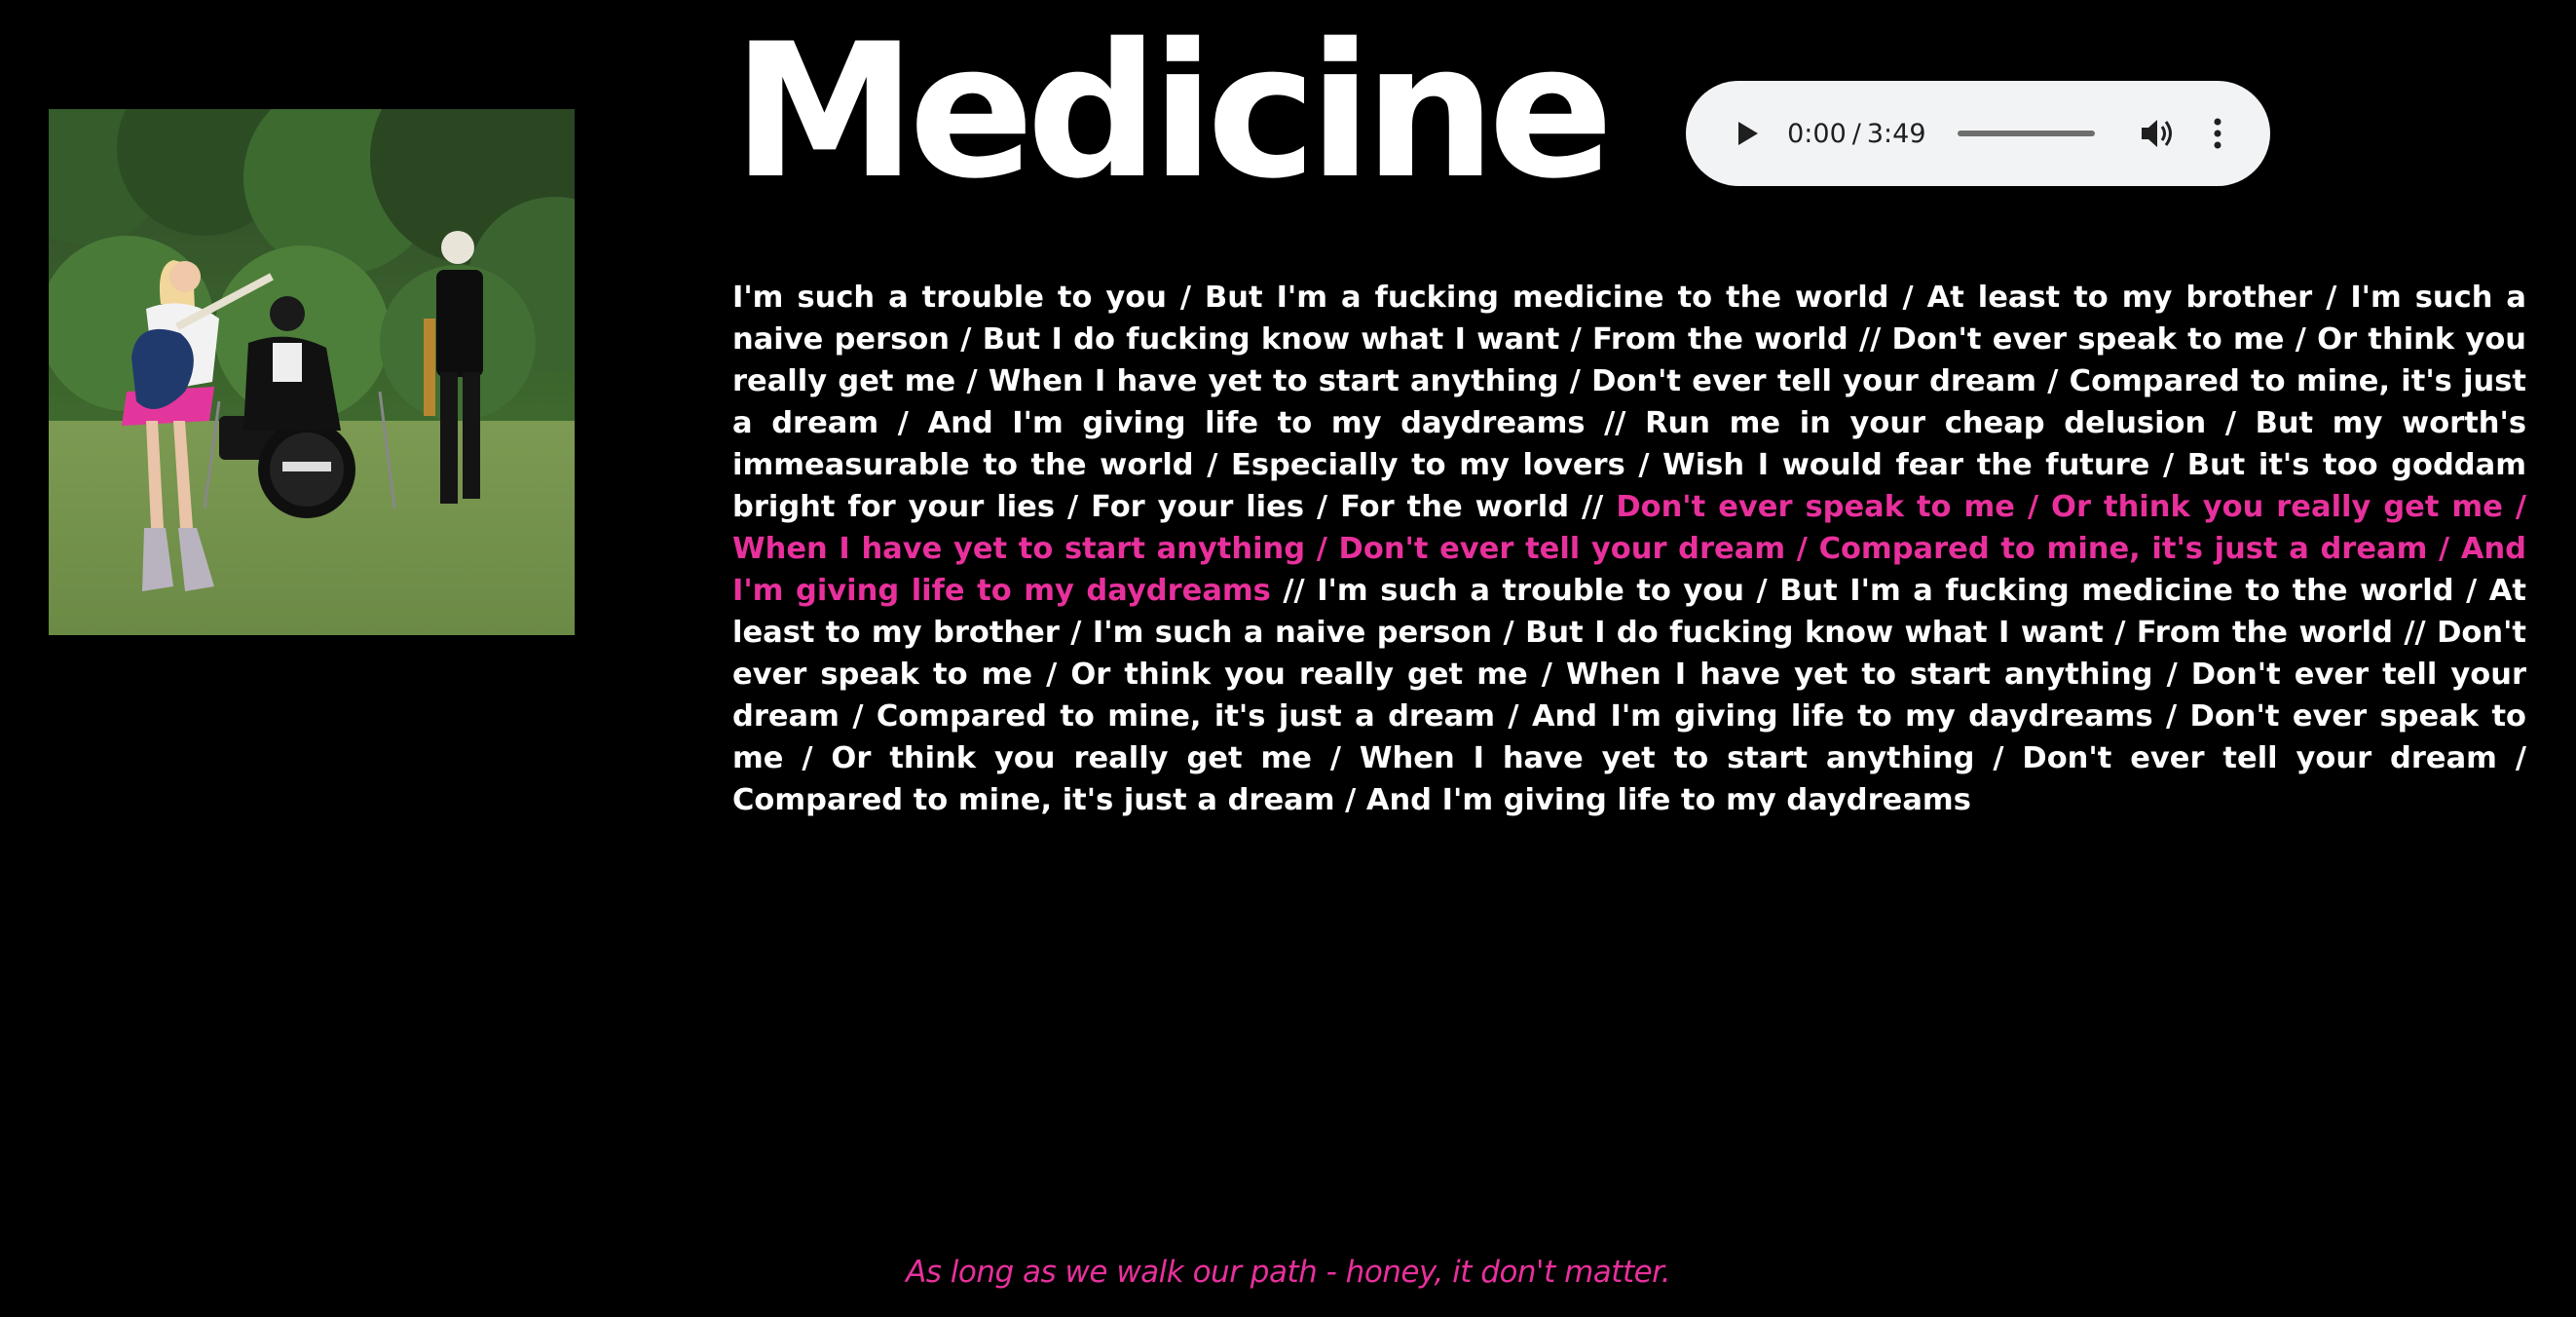  What do you see at coordinates (1896, 133) in the screenshot?
I see `duration: 3:49` at bounding box center [1896, 133].